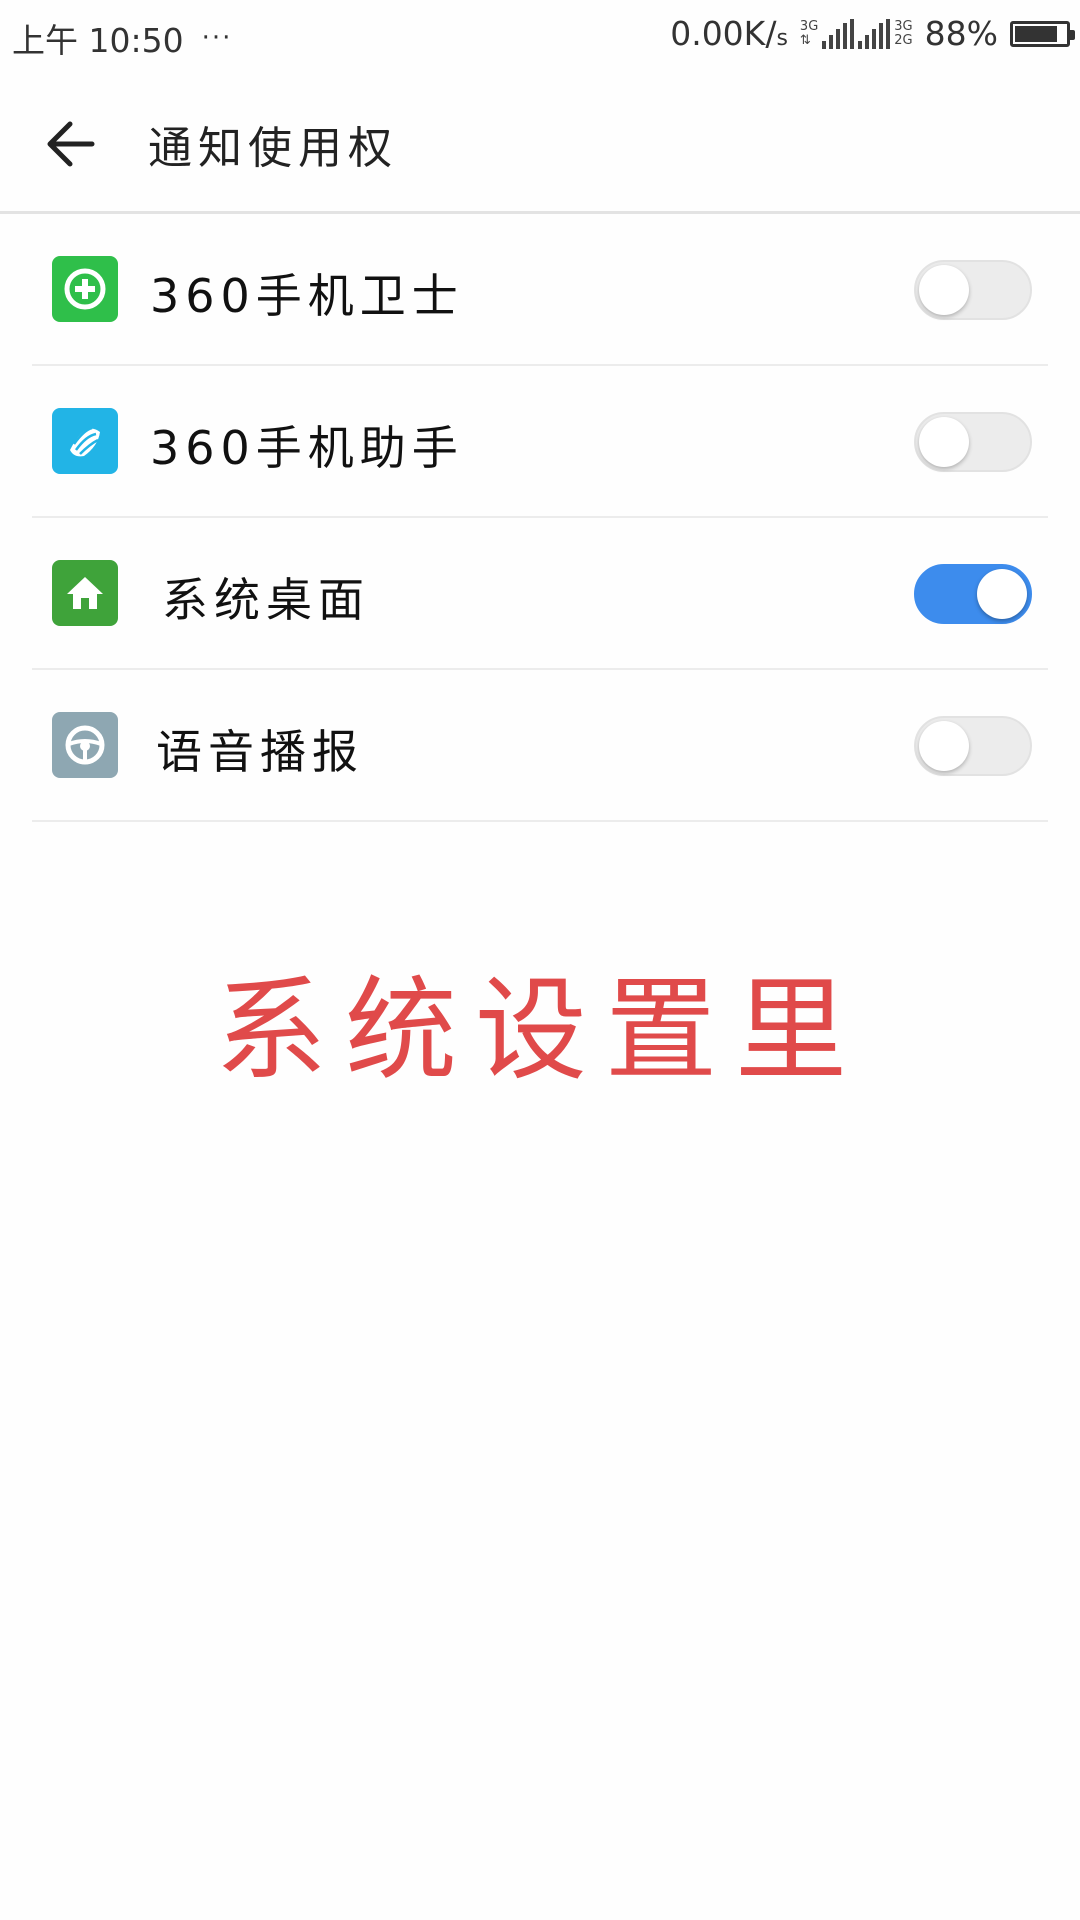 The height and width of the screenshot is (1920, 1080). I want to click on app-label: 语音播报, so click(260, 752).